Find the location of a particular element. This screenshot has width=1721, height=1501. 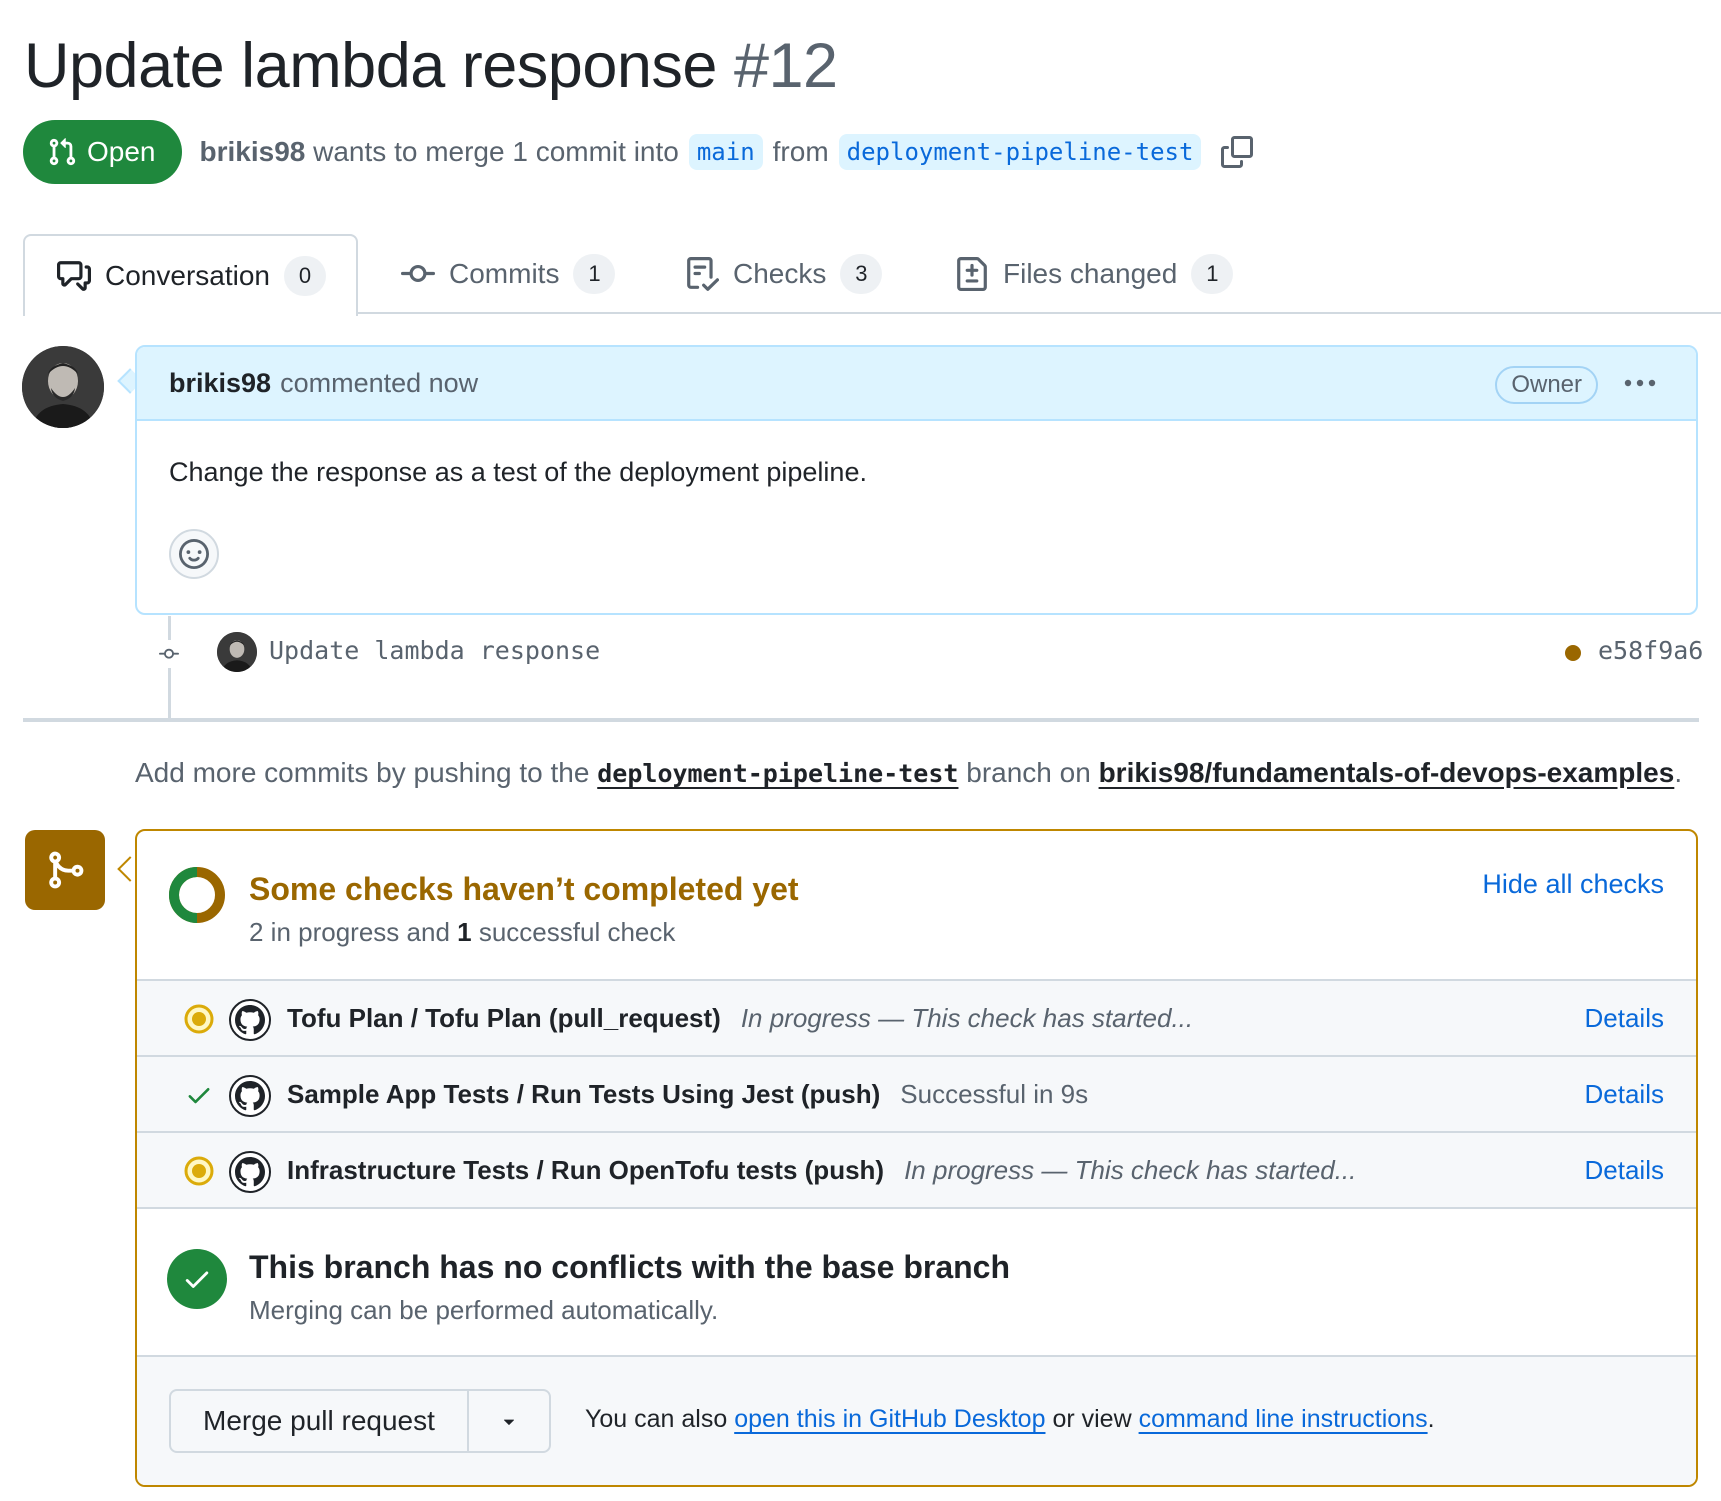

kebab-horizontal-icon is located at coordinates (1640, 383).